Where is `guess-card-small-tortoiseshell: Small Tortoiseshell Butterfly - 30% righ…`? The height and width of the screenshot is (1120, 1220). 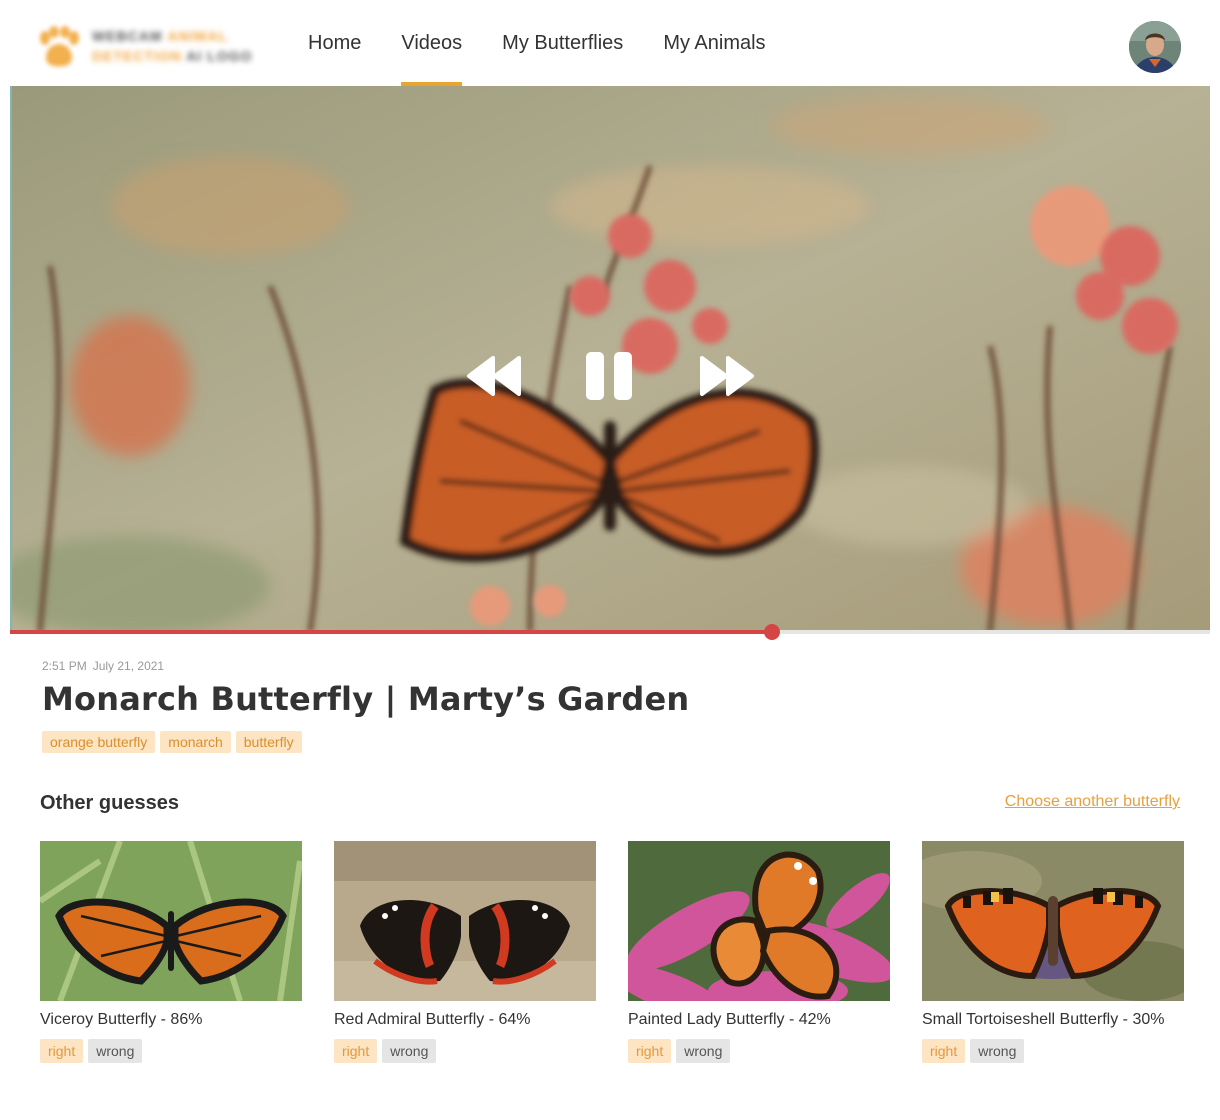
guess-card-small-tortoiseshell: Small Tortoiseshell Butterfly - 30% righ… is located at coordinates (1054, 952).